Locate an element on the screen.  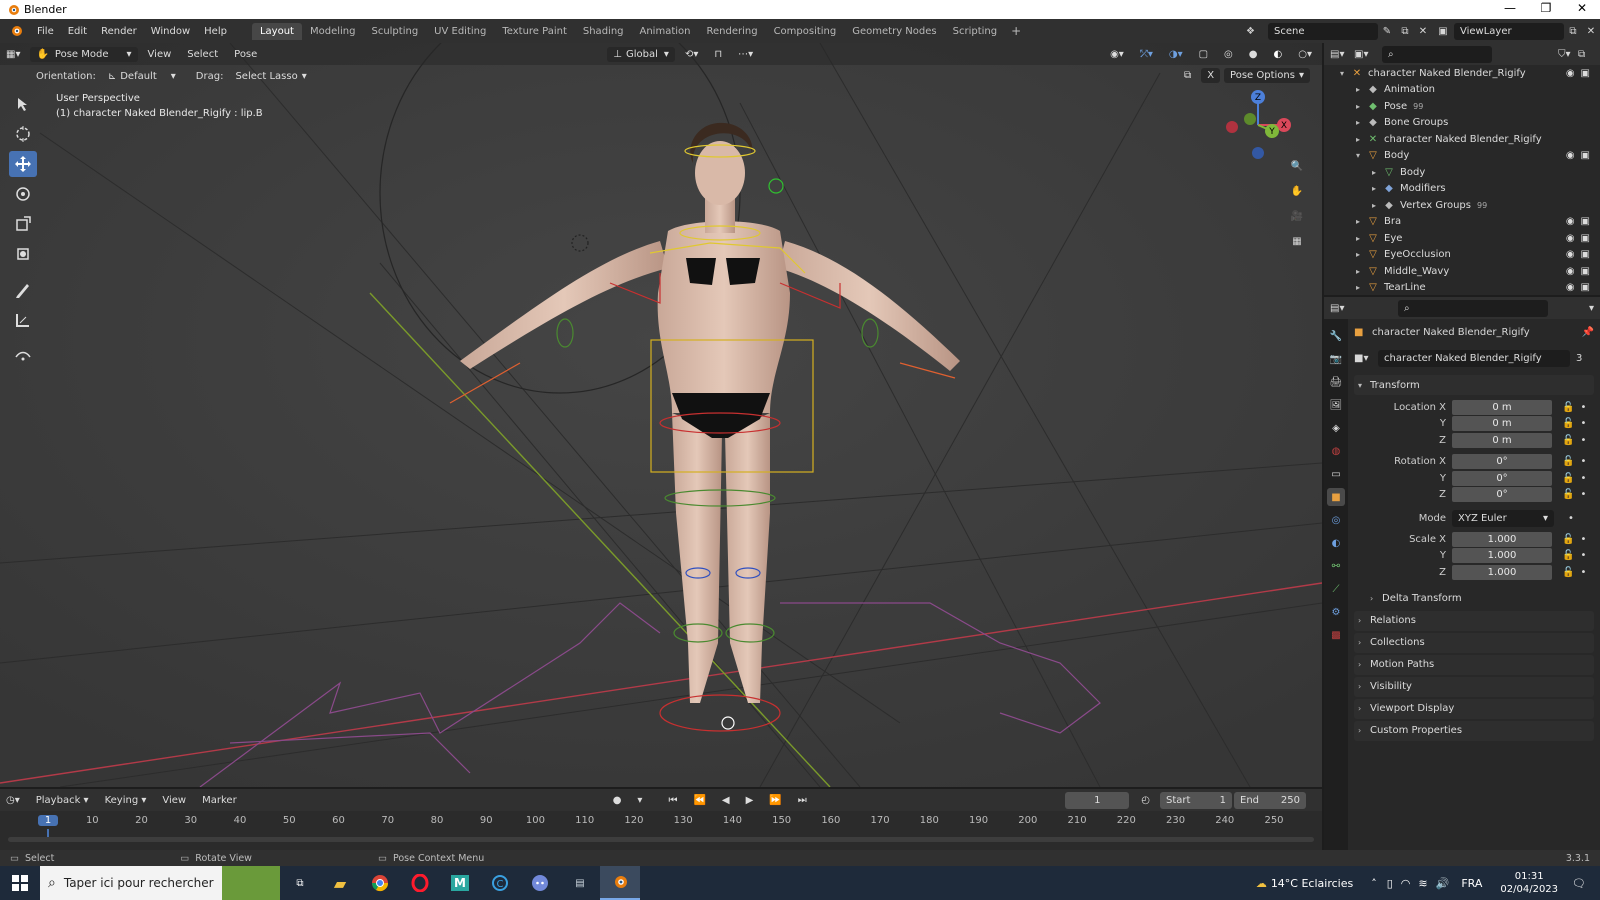
scene-selector-icon: ❖ is located at coordinates (1257, 31).